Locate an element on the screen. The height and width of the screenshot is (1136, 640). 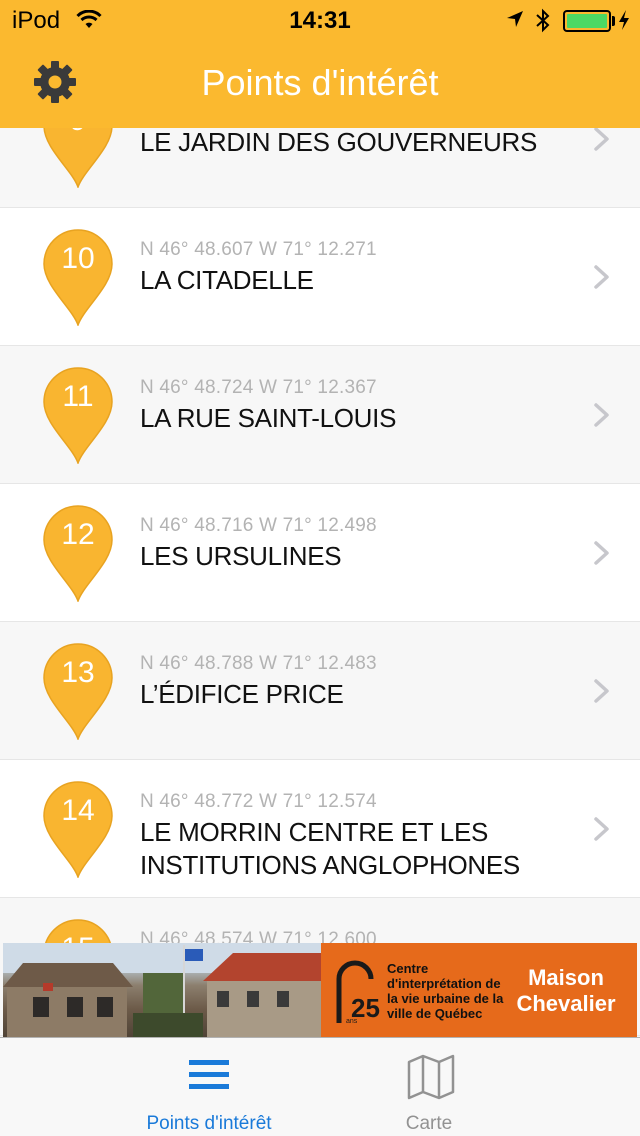
pin-number: 11 is located at coordinates (78, 396).